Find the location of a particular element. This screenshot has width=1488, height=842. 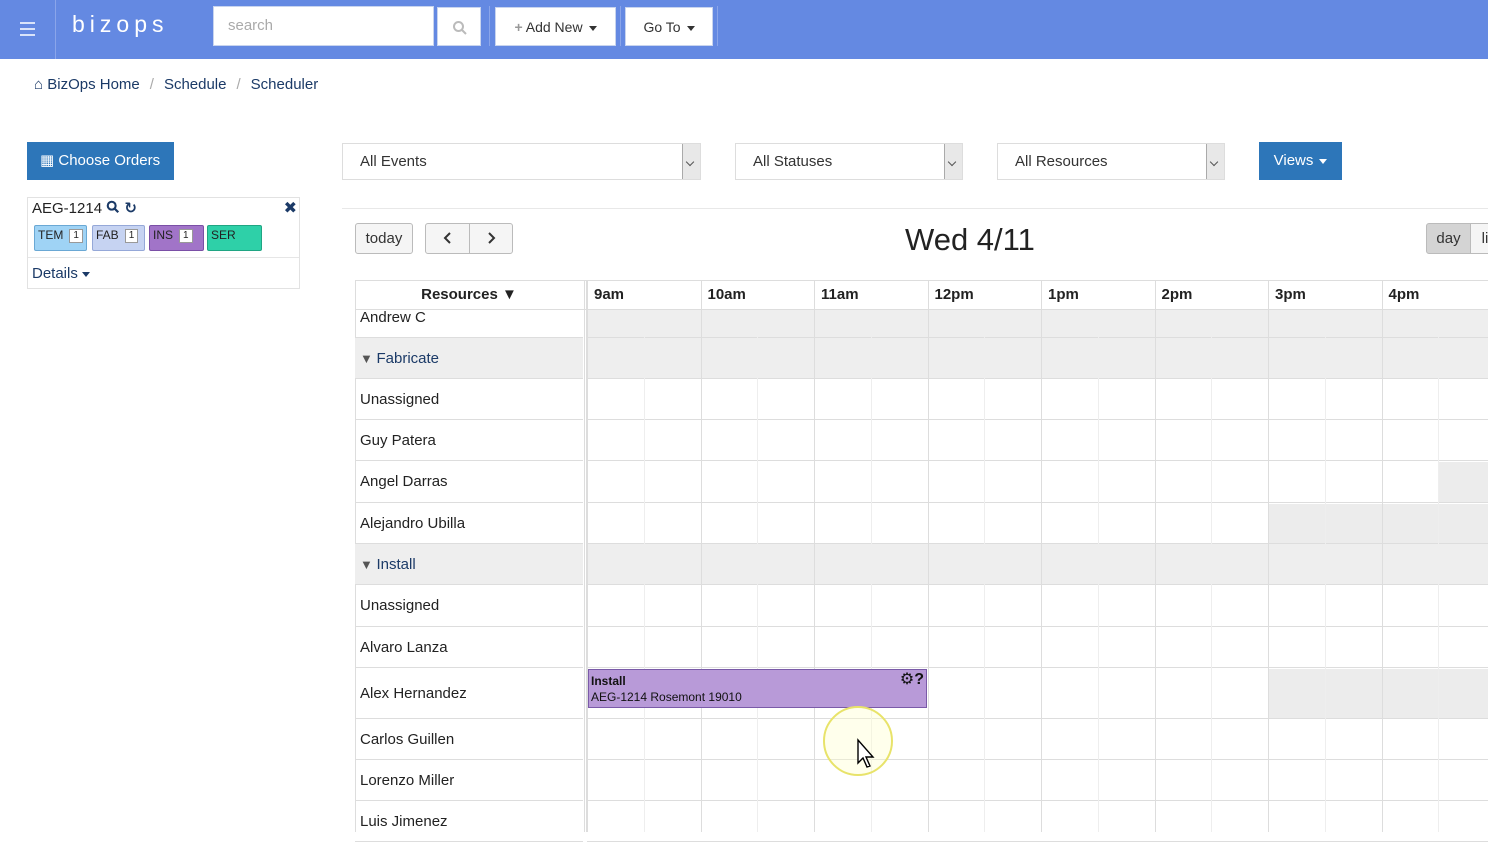

refresh-icon: ↻ is located at coordinates (130, 208).